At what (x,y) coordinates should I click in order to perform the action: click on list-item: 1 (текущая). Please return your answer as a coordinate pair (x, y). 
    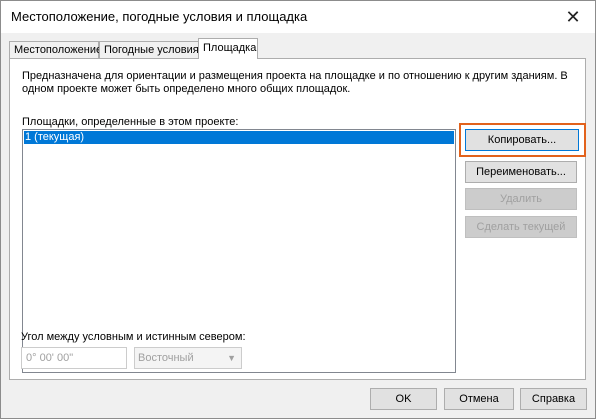
    Looking at the image, I should click on (239, 137).